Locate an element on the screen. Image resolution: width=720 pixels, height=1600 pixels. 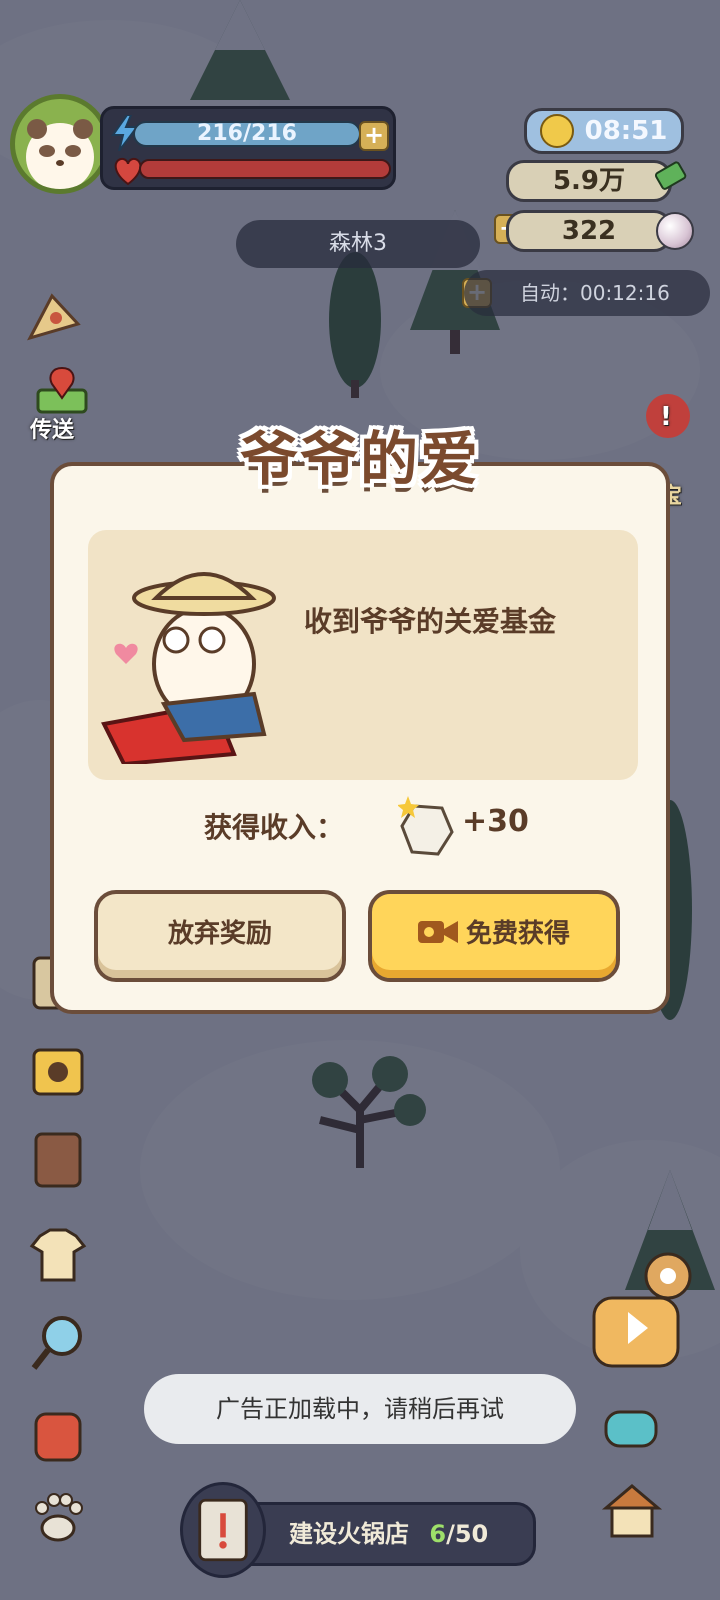
auto-collect-play-icon is located at coordinates (636, 1332).